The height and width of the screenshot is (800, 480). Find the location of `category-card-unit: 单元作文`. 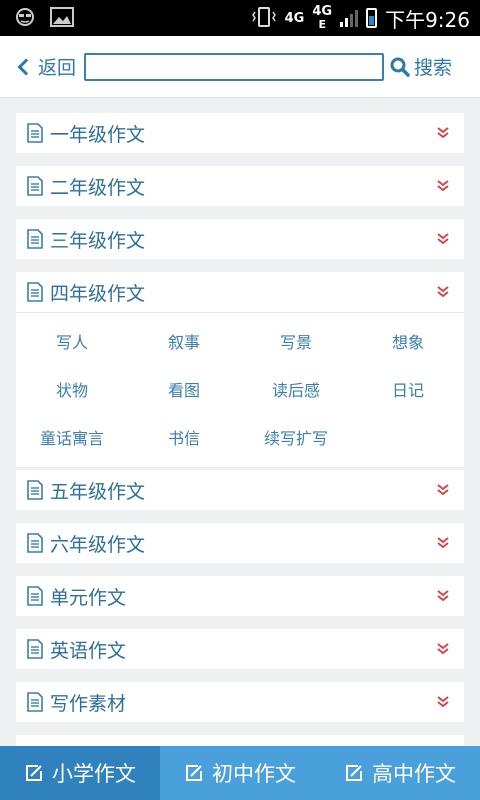

category-card-unit: 单元作文 is located at coordinates (240, 596).